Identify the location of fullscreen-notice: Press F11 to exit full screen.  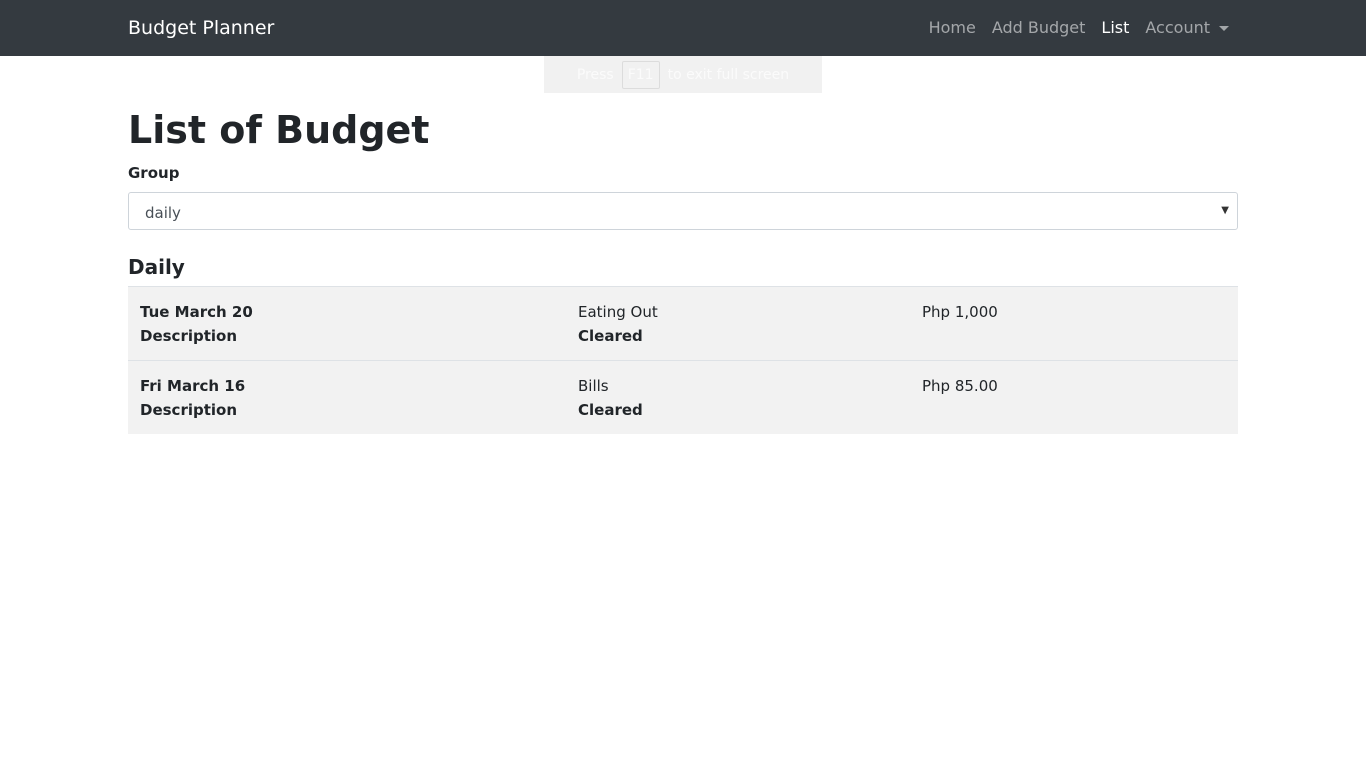
(683, 74).